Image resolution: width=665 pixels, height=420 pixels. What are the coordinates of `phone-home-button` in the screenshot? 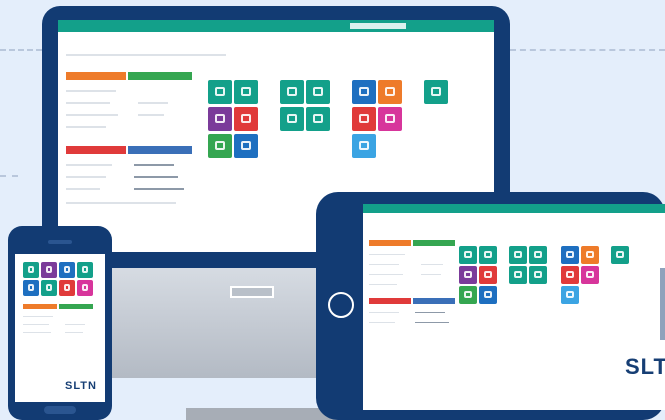 It's located at (60, 410).